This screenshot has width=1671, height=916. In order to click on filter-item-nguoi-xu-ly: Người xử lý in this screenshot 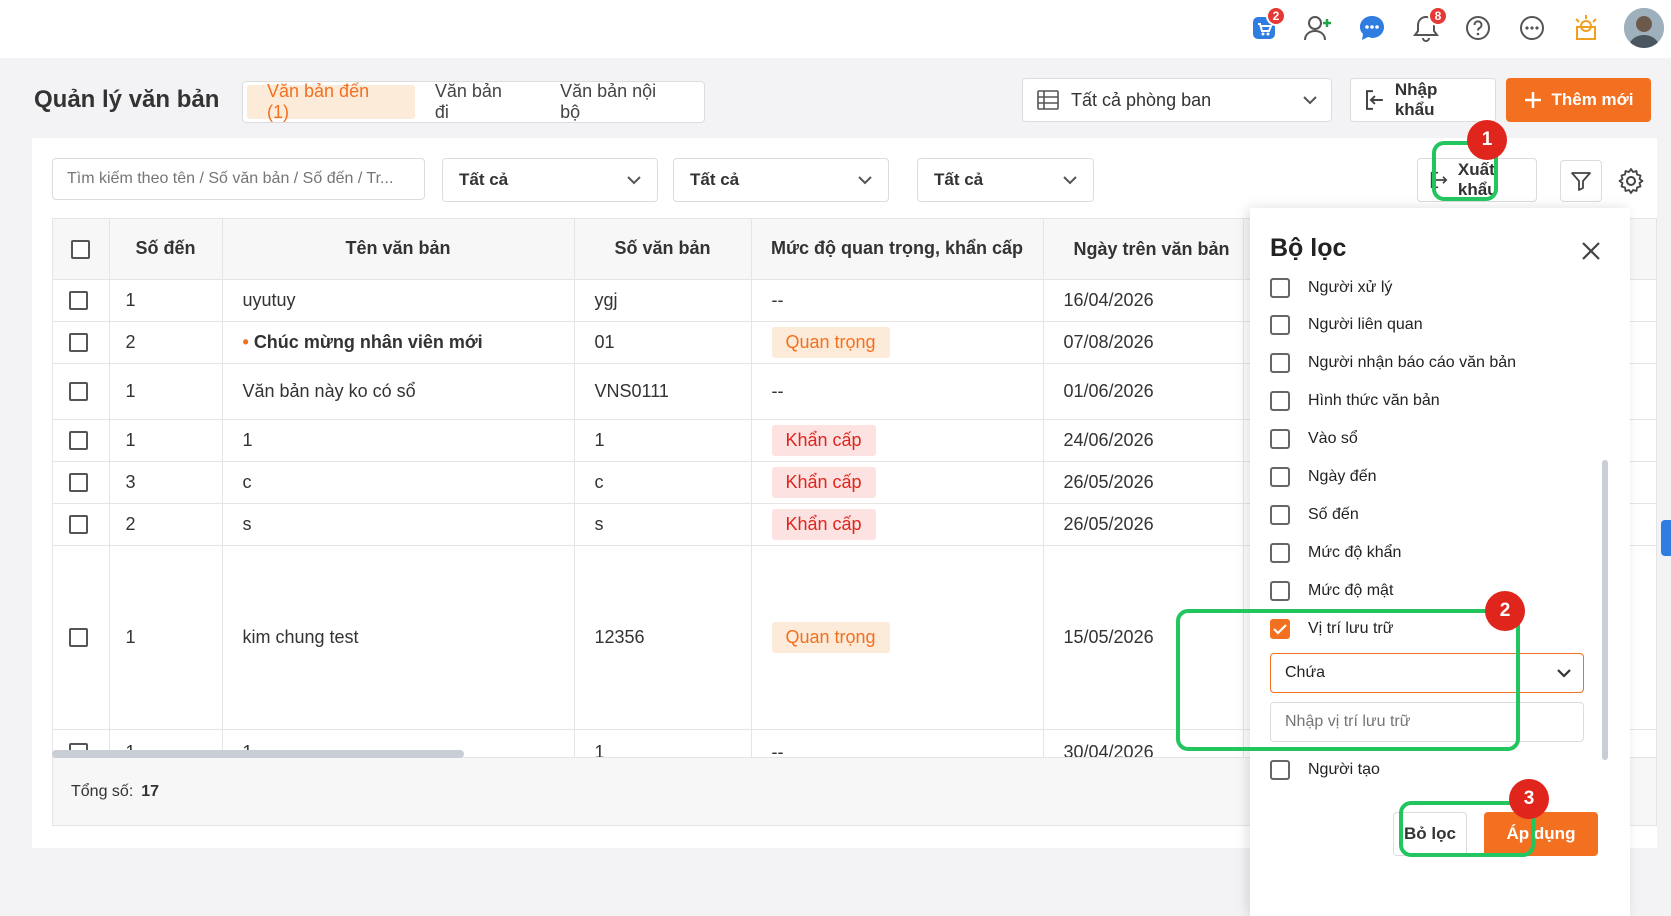, I will do `click(1331, 288)`.